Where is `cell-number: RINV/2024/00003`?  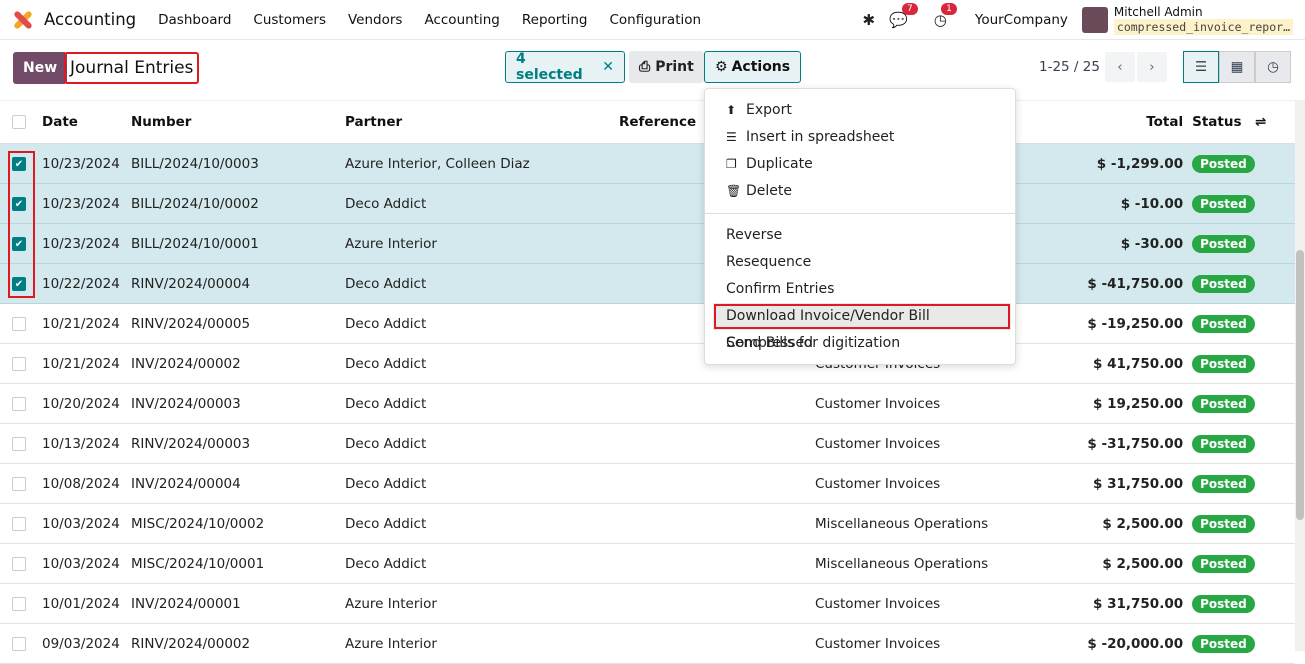 cell-number: RINV/2024/00003 is located at coordinates (238, 443).